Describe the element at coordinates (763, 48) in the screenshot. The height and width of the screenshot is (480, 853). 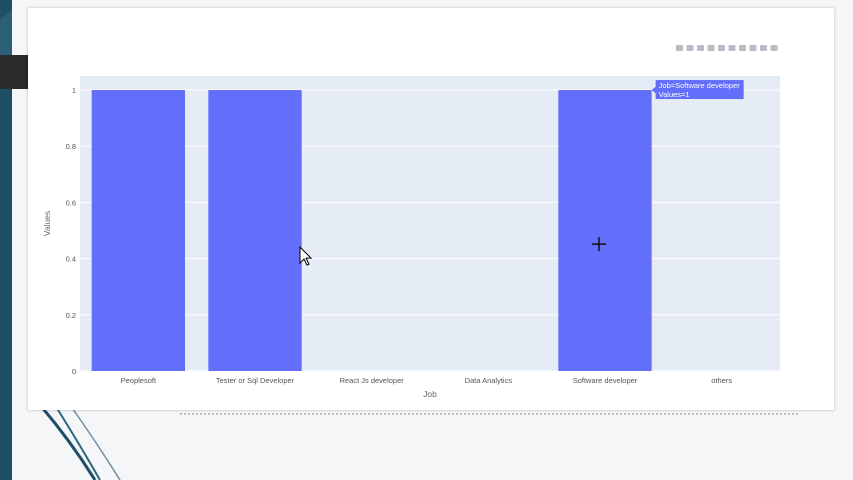
I see `reset-axes-icon` at that location.